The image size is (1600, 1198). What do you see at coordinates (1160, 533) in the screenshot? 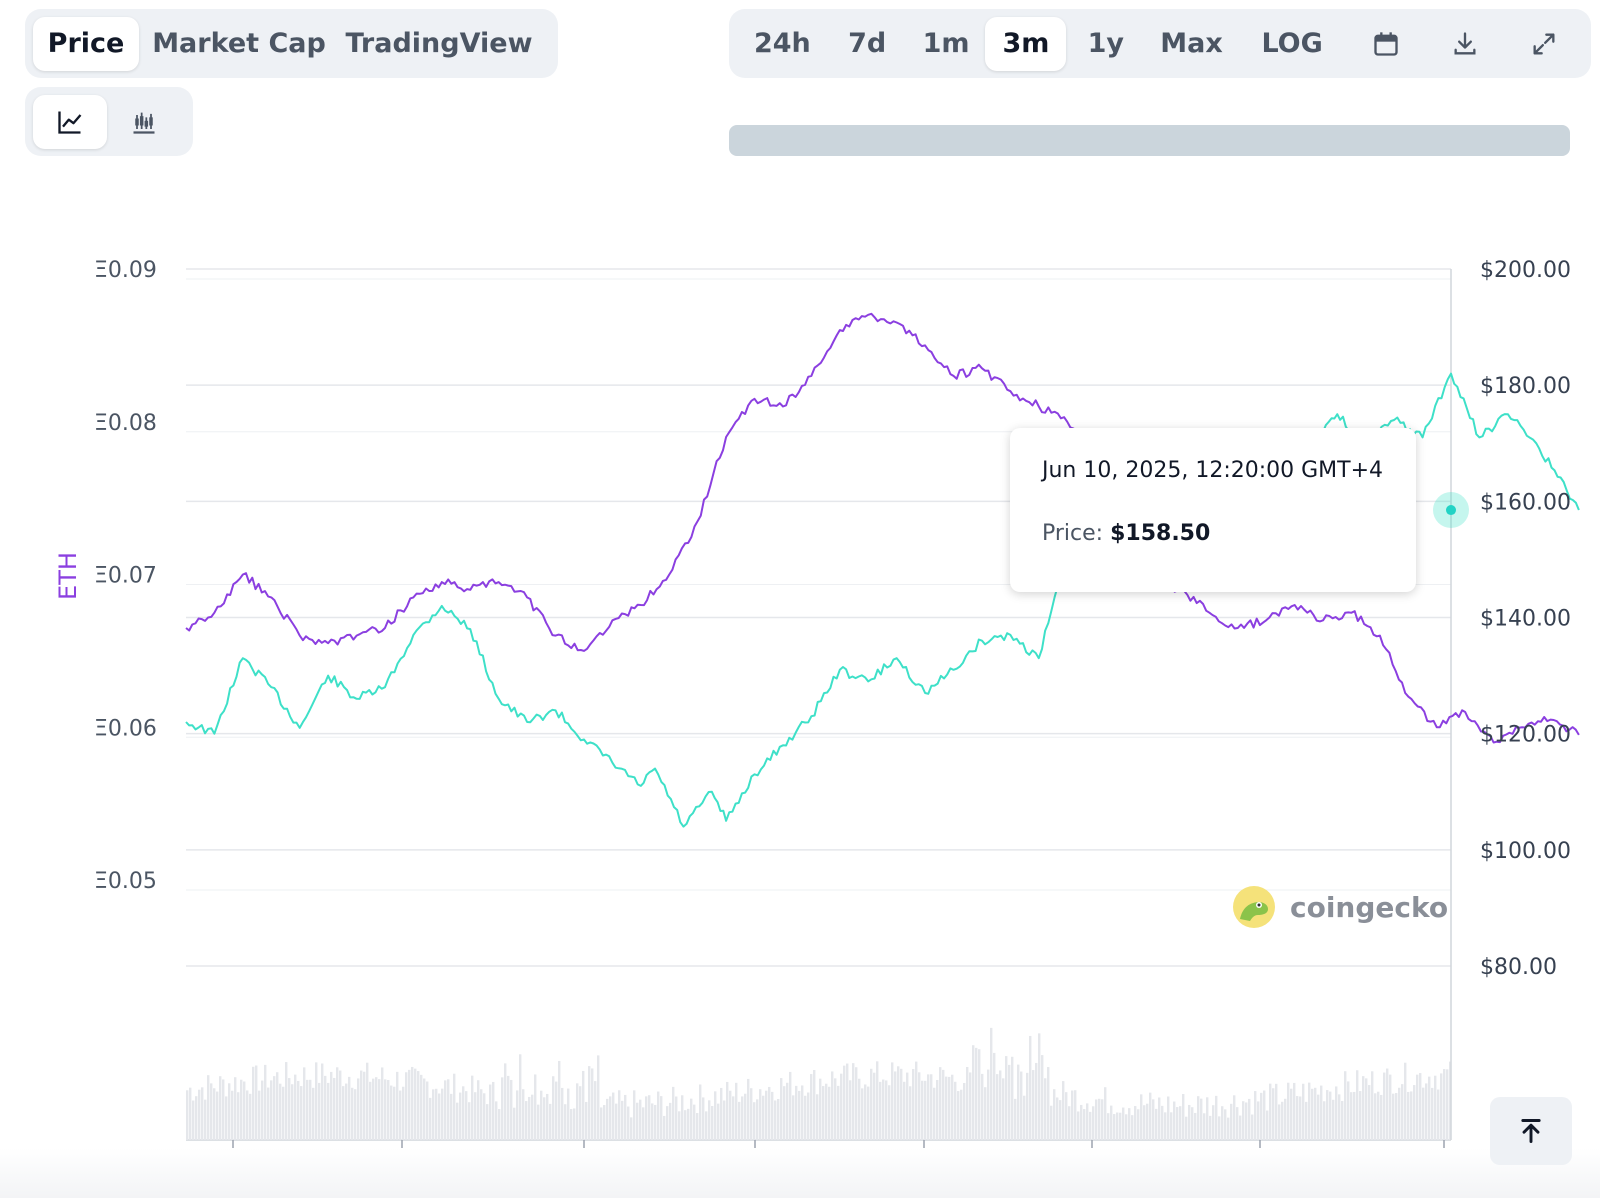
I see `tooltip-price-value: $158.50` at bounding box center [1160, 533].